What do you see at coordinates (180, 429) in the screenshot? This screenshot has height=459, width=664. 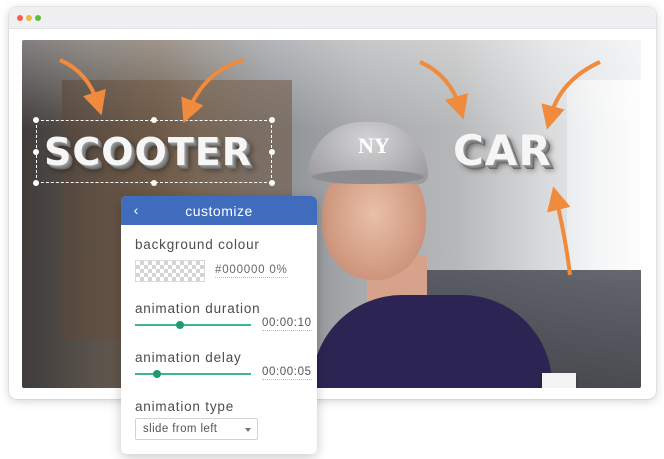 I see `animation-type-value: slide from left` at bounding box center [180, 429].